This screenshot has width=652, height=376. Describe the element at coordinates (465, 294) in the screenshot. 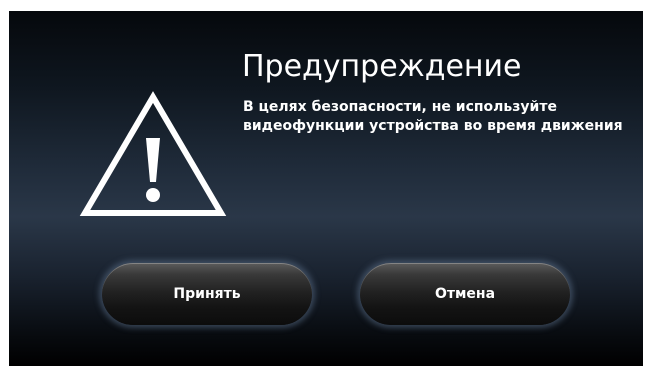

I see `cancel-button: Отмена` at that location.